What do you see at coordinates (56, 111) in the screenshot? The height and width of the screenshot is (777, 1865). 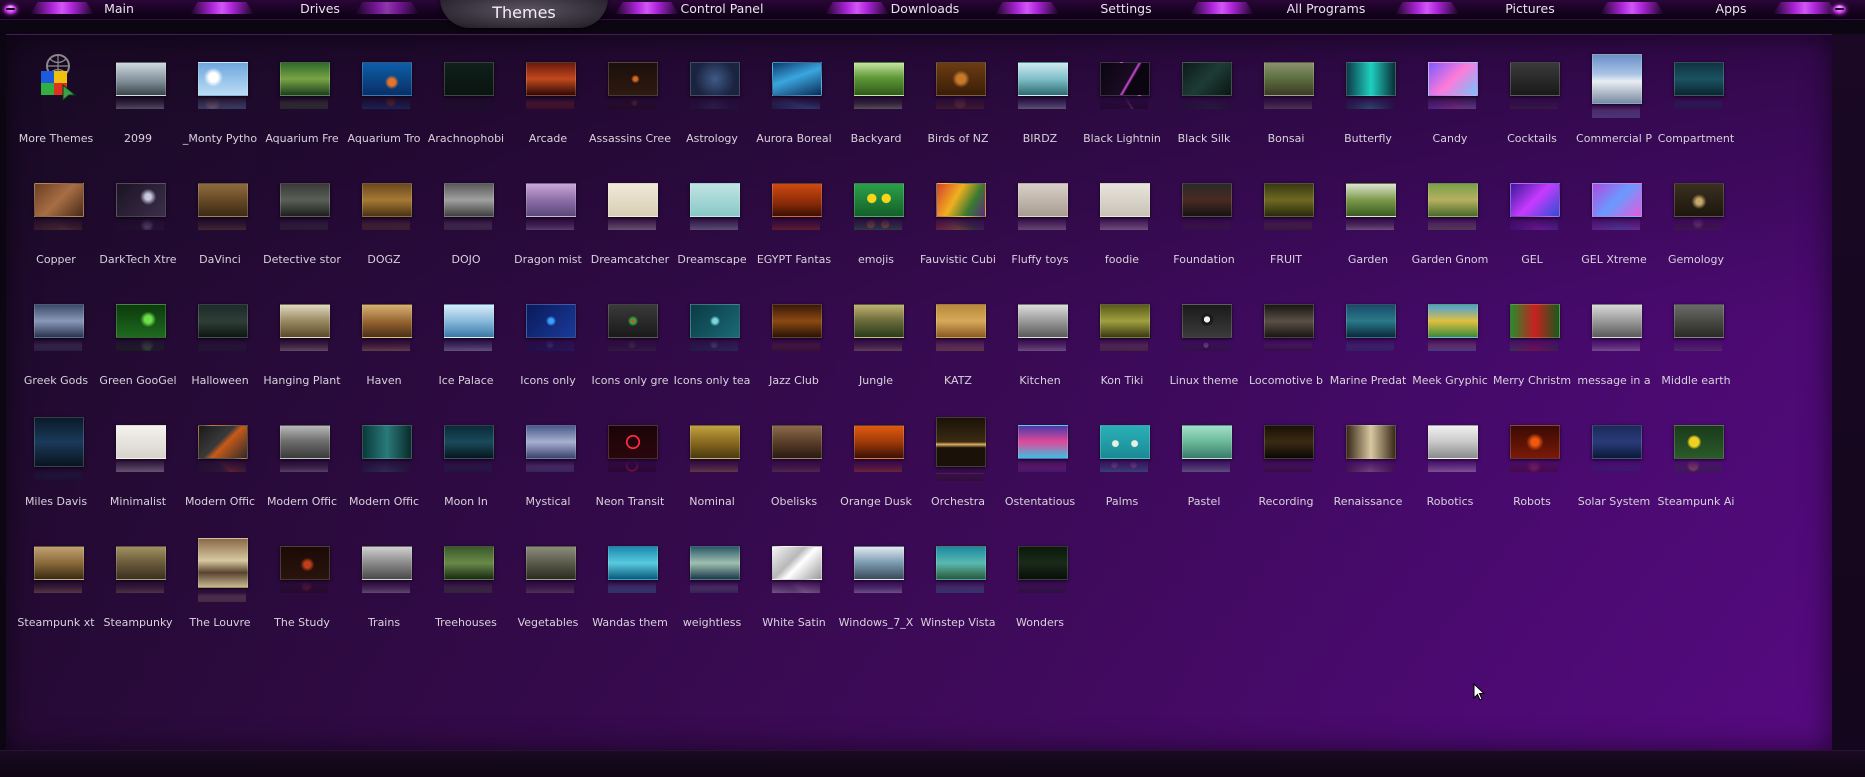 I see `more-themes-button: More Themes` at bounding box center [56, 111].